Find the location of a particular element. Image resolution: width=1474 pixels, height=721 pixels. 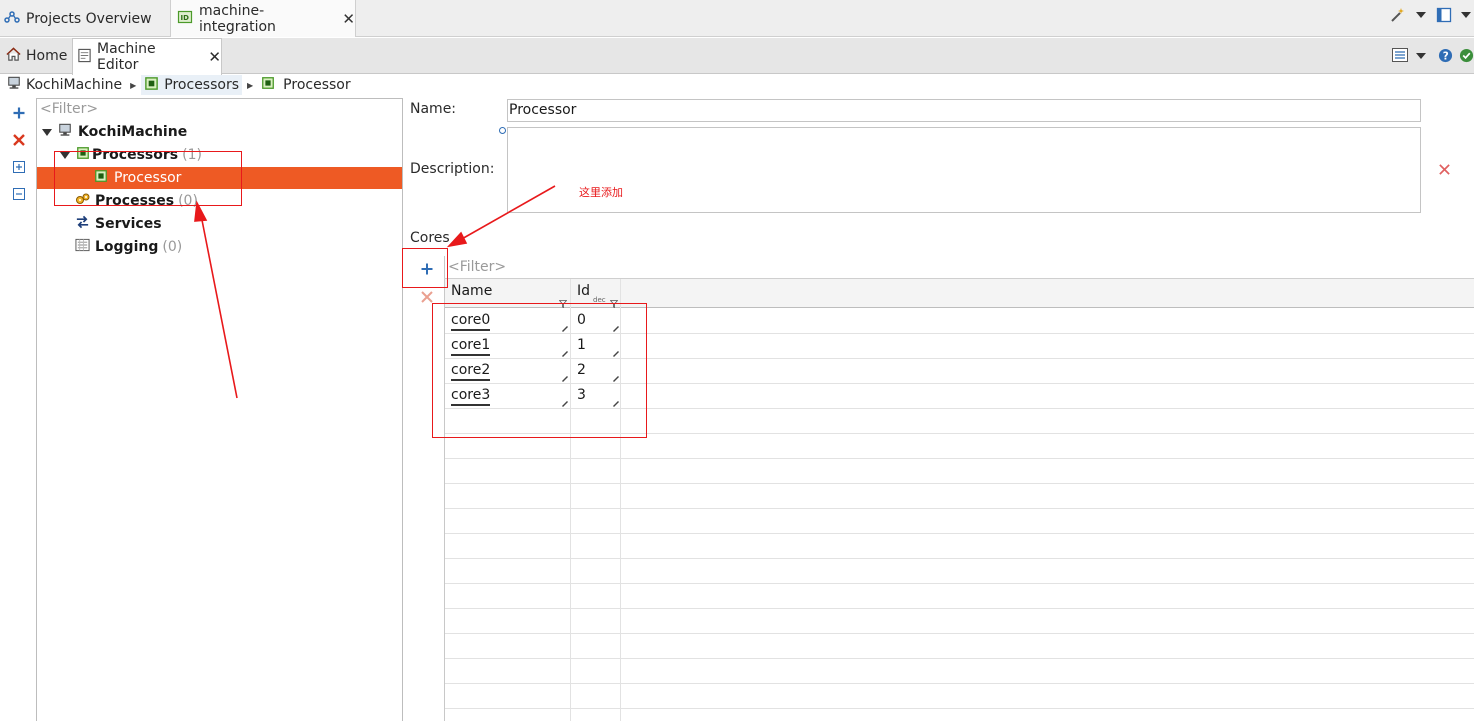

annotation-arrows is located at coordinates (375, 292).